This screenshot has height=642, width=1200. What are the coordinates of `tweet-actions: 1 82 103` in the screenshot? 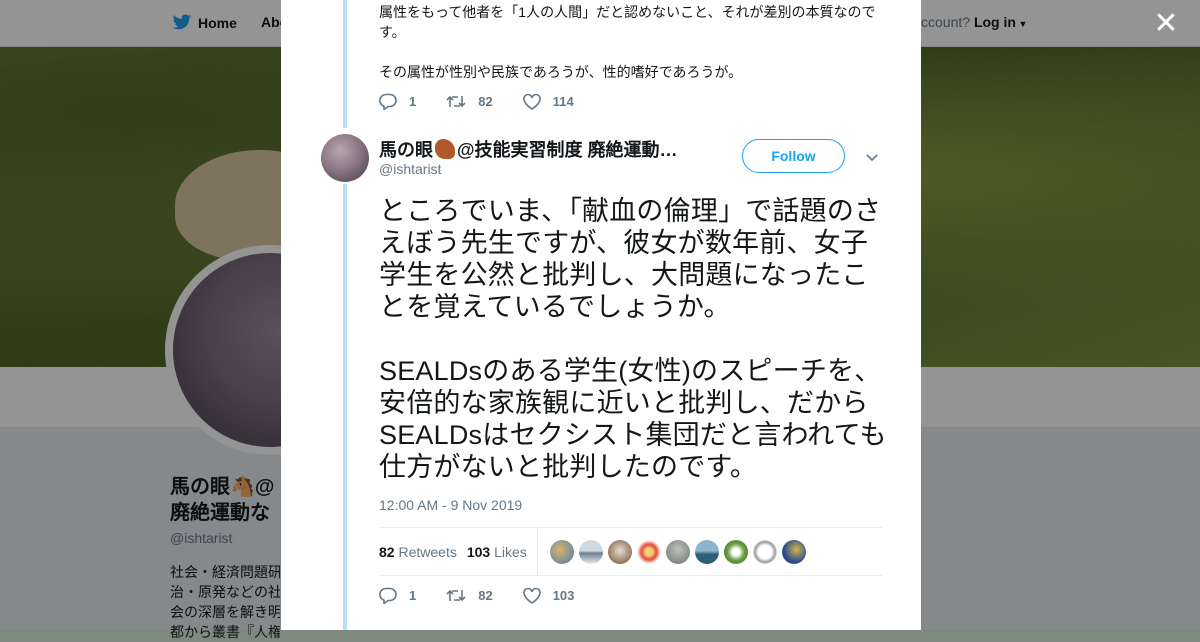 It's located at (491, 595).